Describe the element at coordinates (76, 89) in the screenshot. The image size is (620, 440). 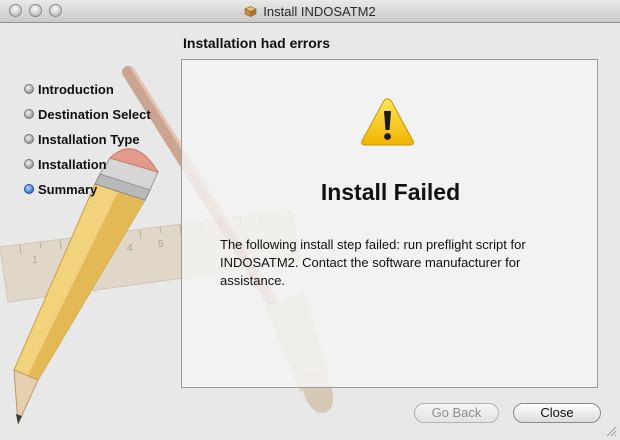
I see `step-label: Introduction` at that location.